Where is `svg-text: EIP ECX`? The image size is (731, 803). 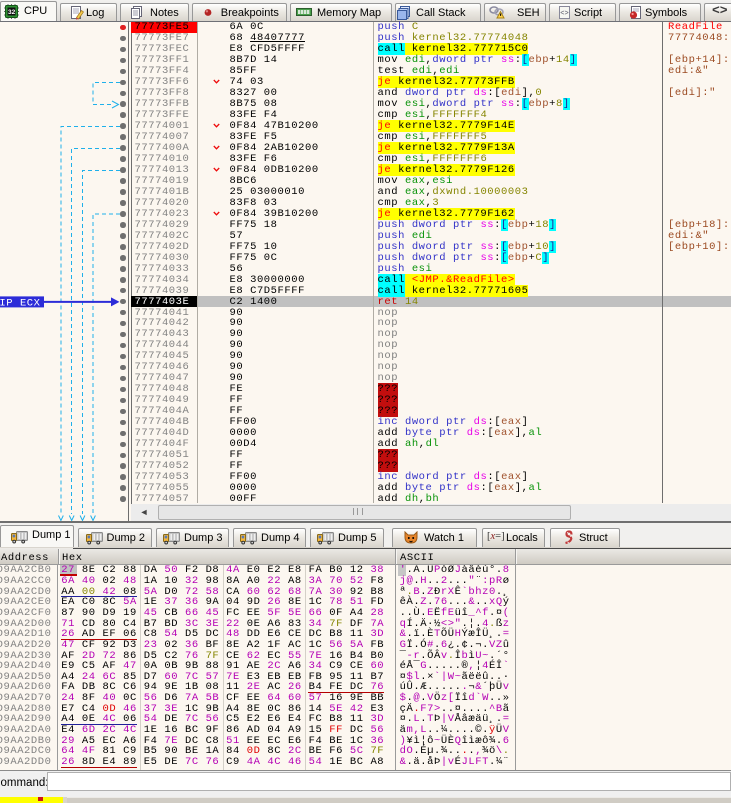 svg-text: EIP ECX is located at coordinates (20, 303).